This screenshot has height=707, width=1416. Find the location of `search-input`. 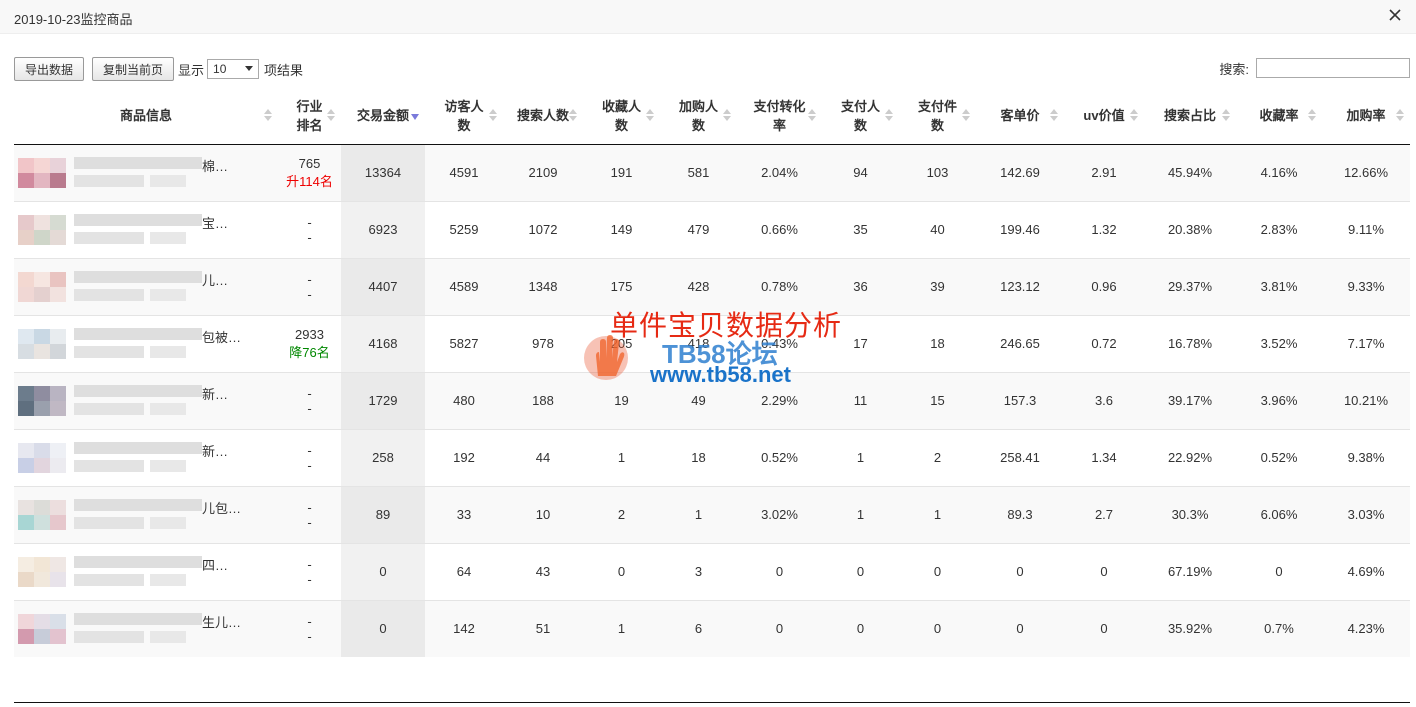

search-input is located at coordinates (1333, 68).